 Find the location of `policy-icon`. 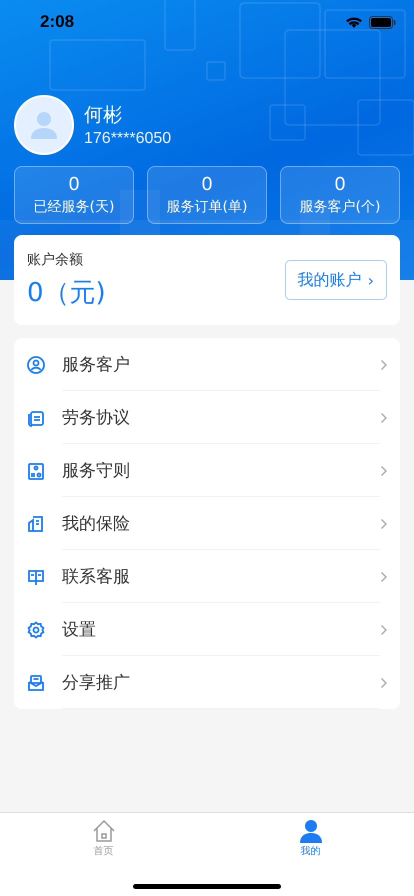

policy-icon is located at coordinates (36, 524).